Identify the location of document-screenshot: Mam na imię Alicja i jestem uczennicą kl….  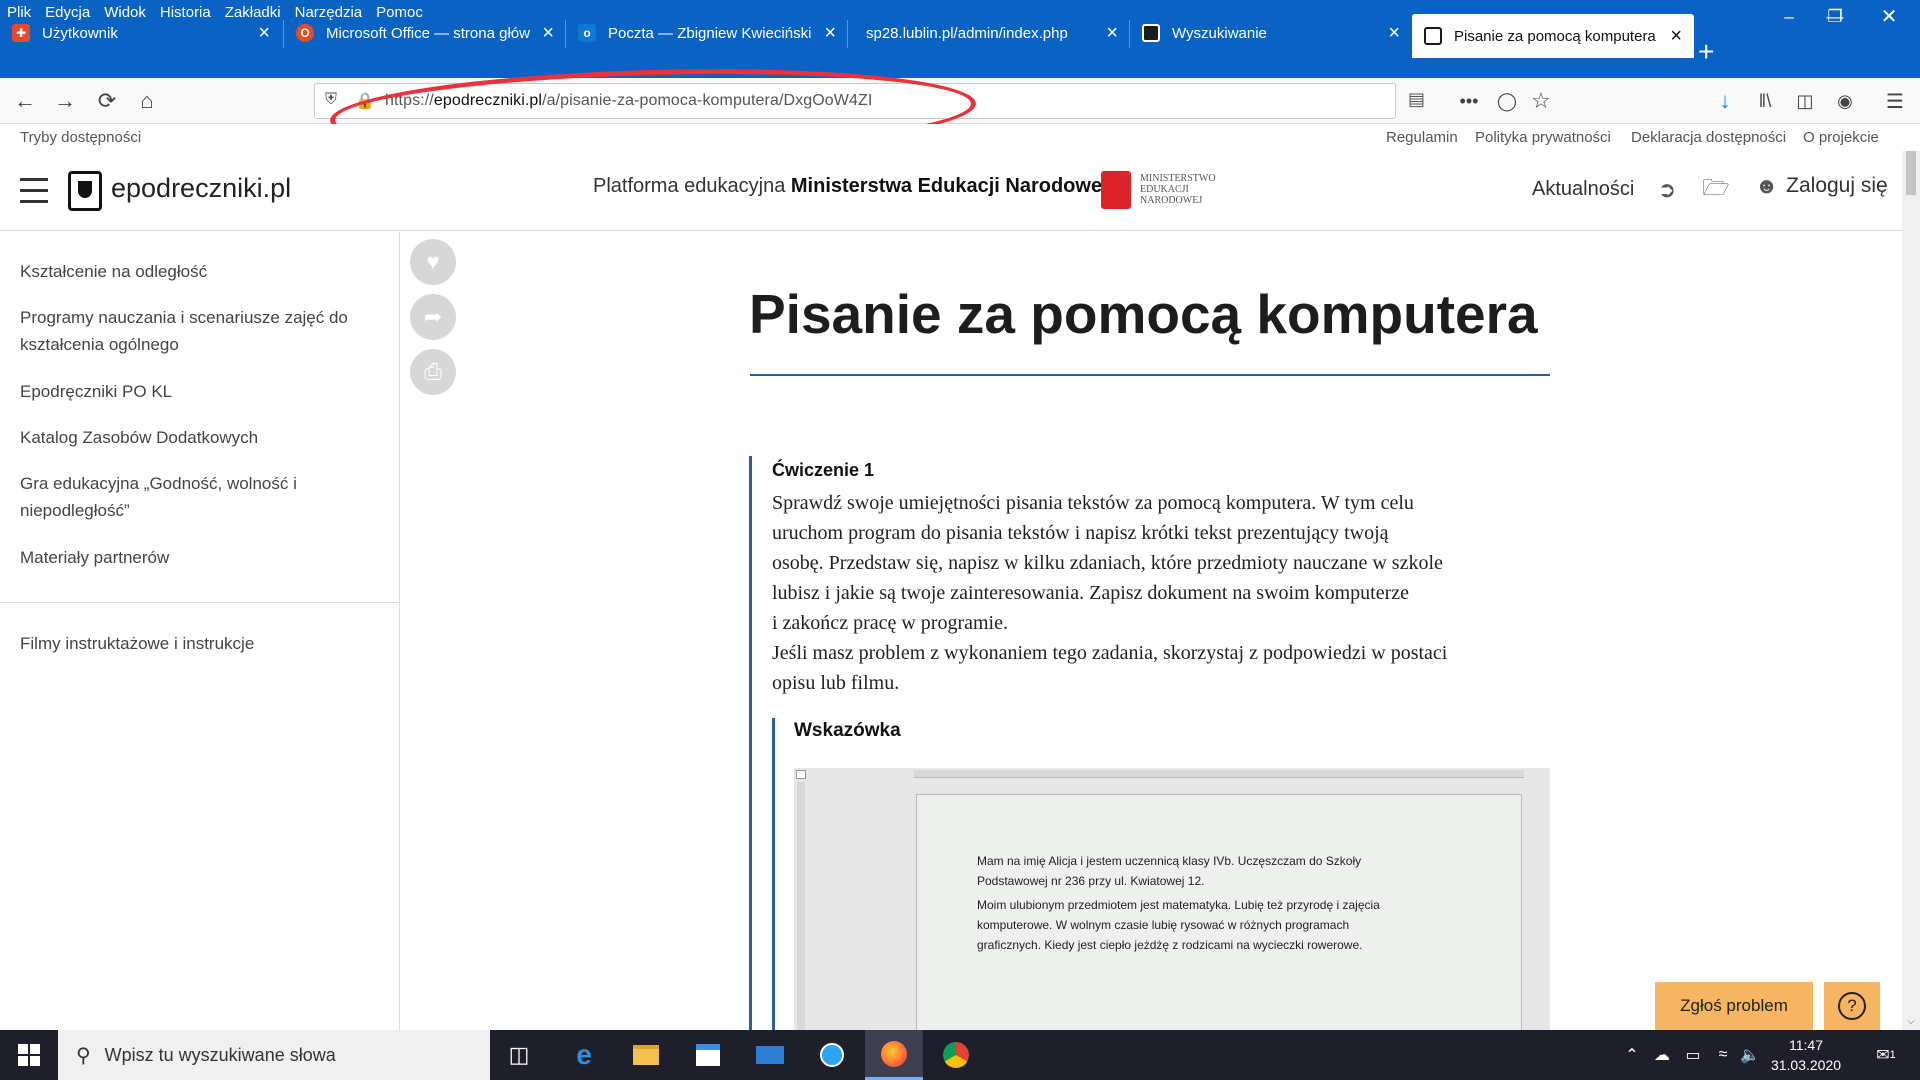
(1172, 899).